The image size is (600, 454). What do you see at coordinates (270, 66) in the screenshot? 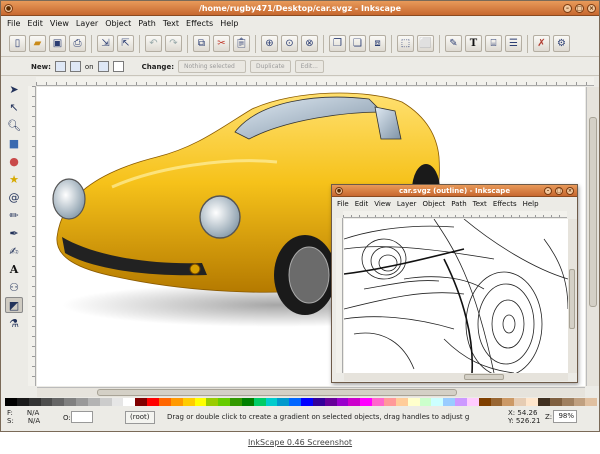
I see `duplicate-button: Duplicate` at bounding box center [270, 66].